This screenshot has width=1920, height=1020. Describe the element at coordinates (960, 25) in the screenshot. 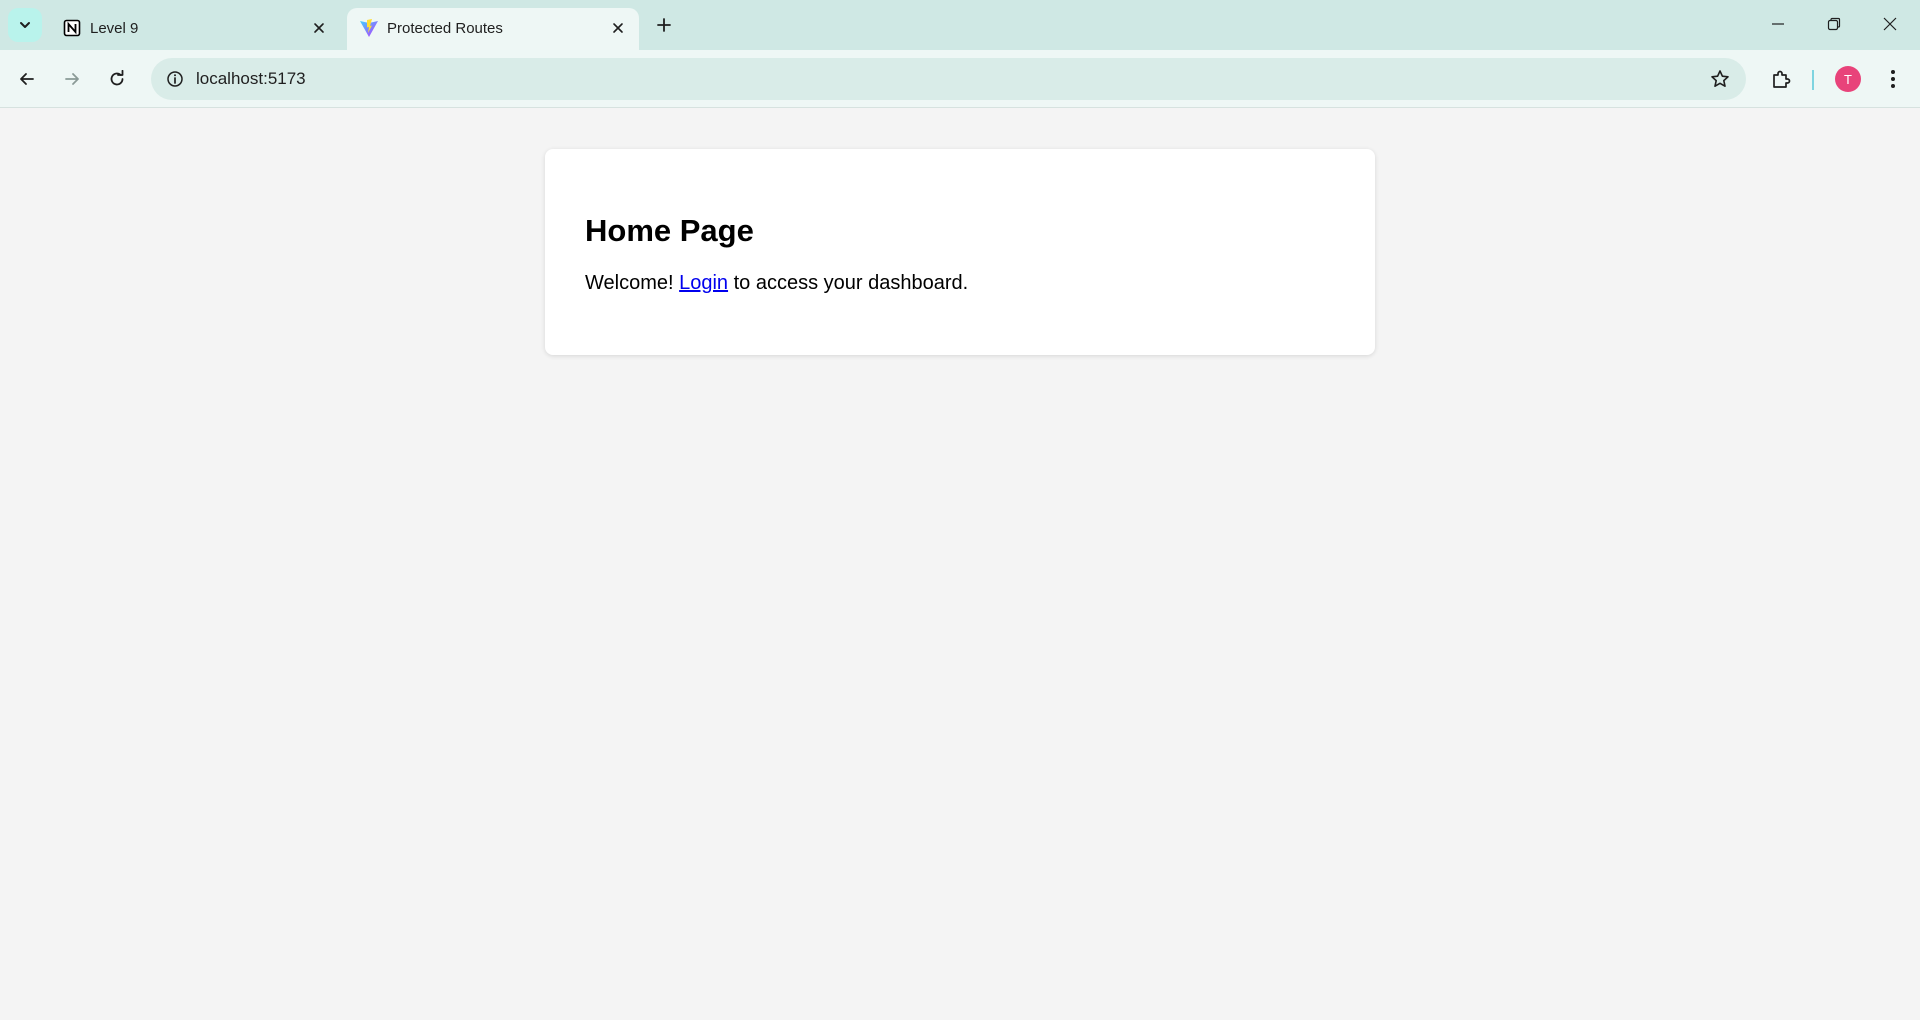

I see `tab-strip: Level 9 Protected Routes` at that location.